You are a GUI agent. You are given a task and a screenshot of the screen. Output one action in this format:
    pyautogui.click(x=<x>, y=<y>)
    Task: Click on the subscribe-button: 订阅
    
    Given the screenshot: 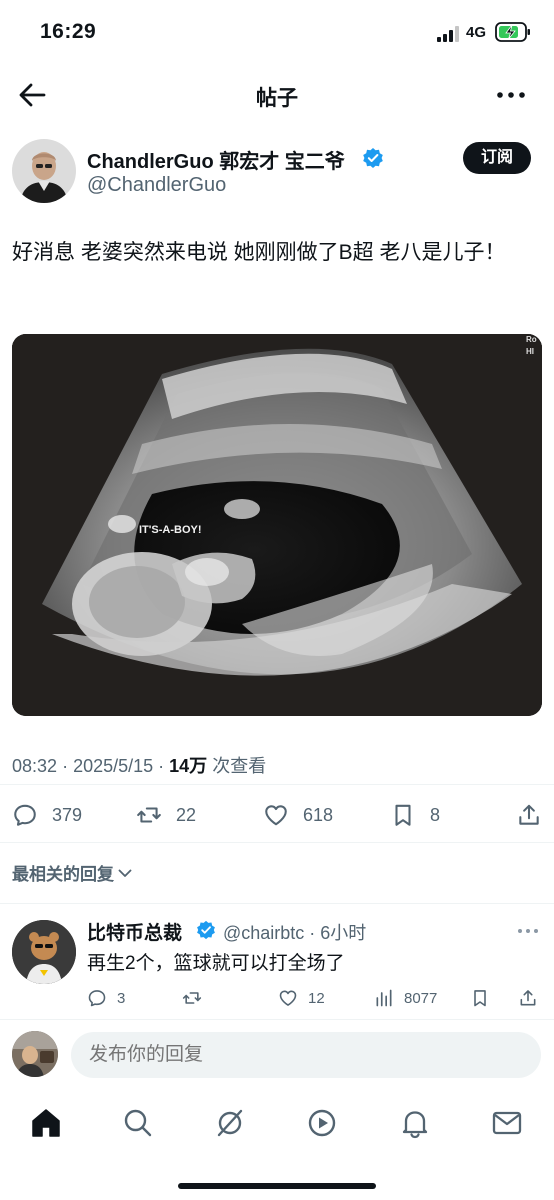 What is the action you would take?
    pyautogui.click(x=497, y=158)
    